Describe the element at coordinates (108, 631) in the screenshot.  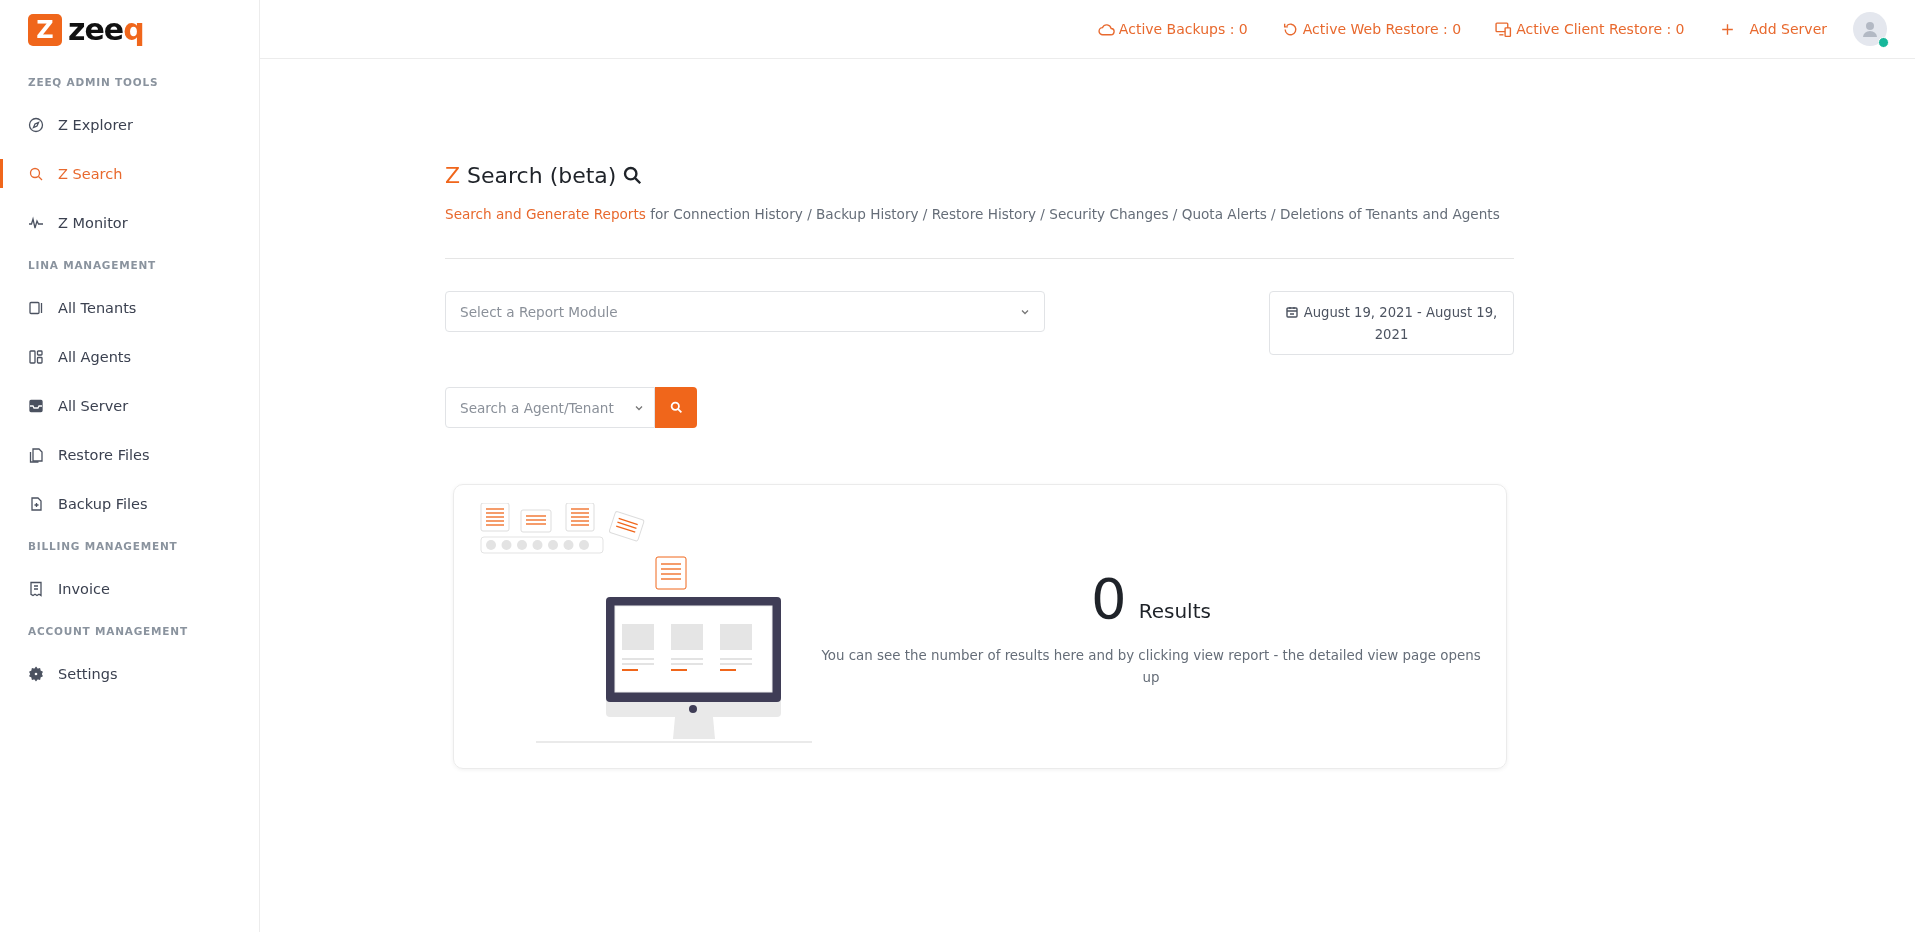
I see `section-heading: ACCOUNT MANAGEMENT` at that location.